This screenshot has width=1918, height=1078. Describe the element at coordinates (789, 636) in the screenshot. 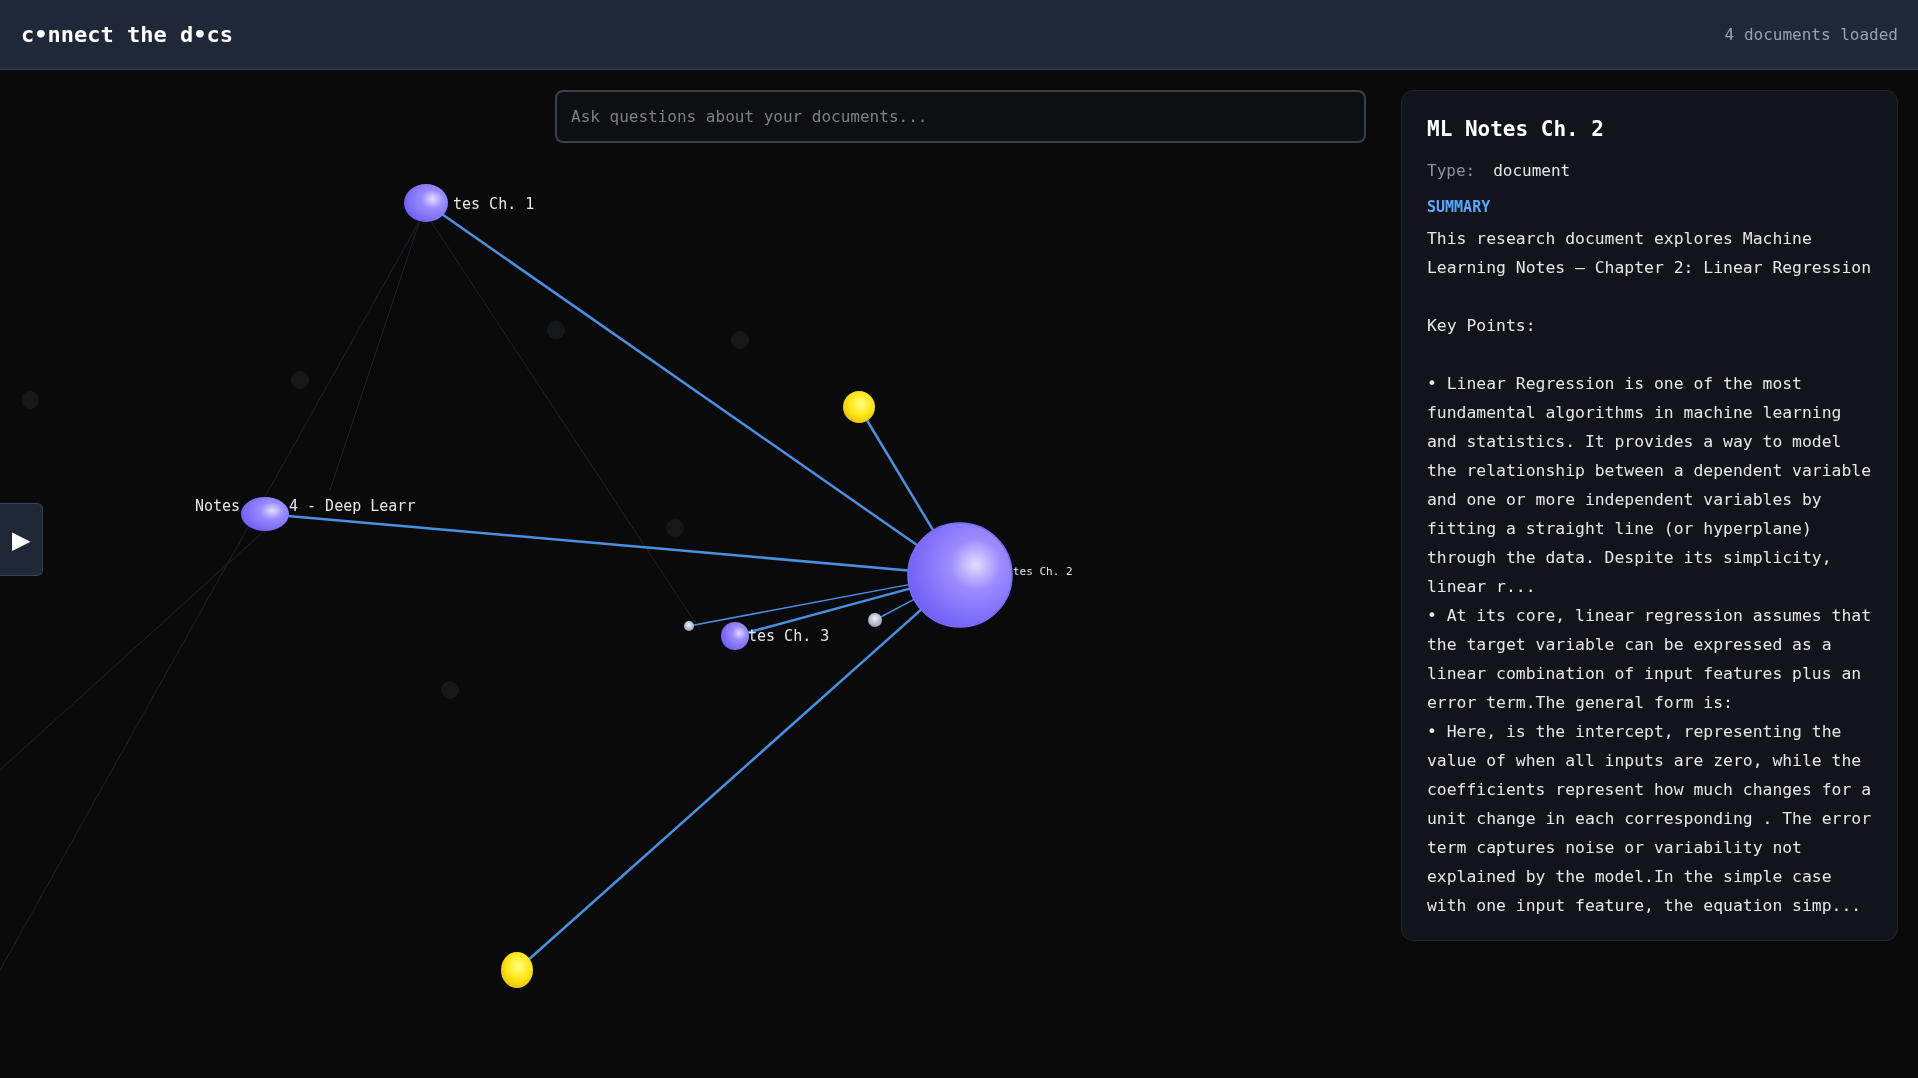

I see `node-label: tes Ch. 3` at that location.